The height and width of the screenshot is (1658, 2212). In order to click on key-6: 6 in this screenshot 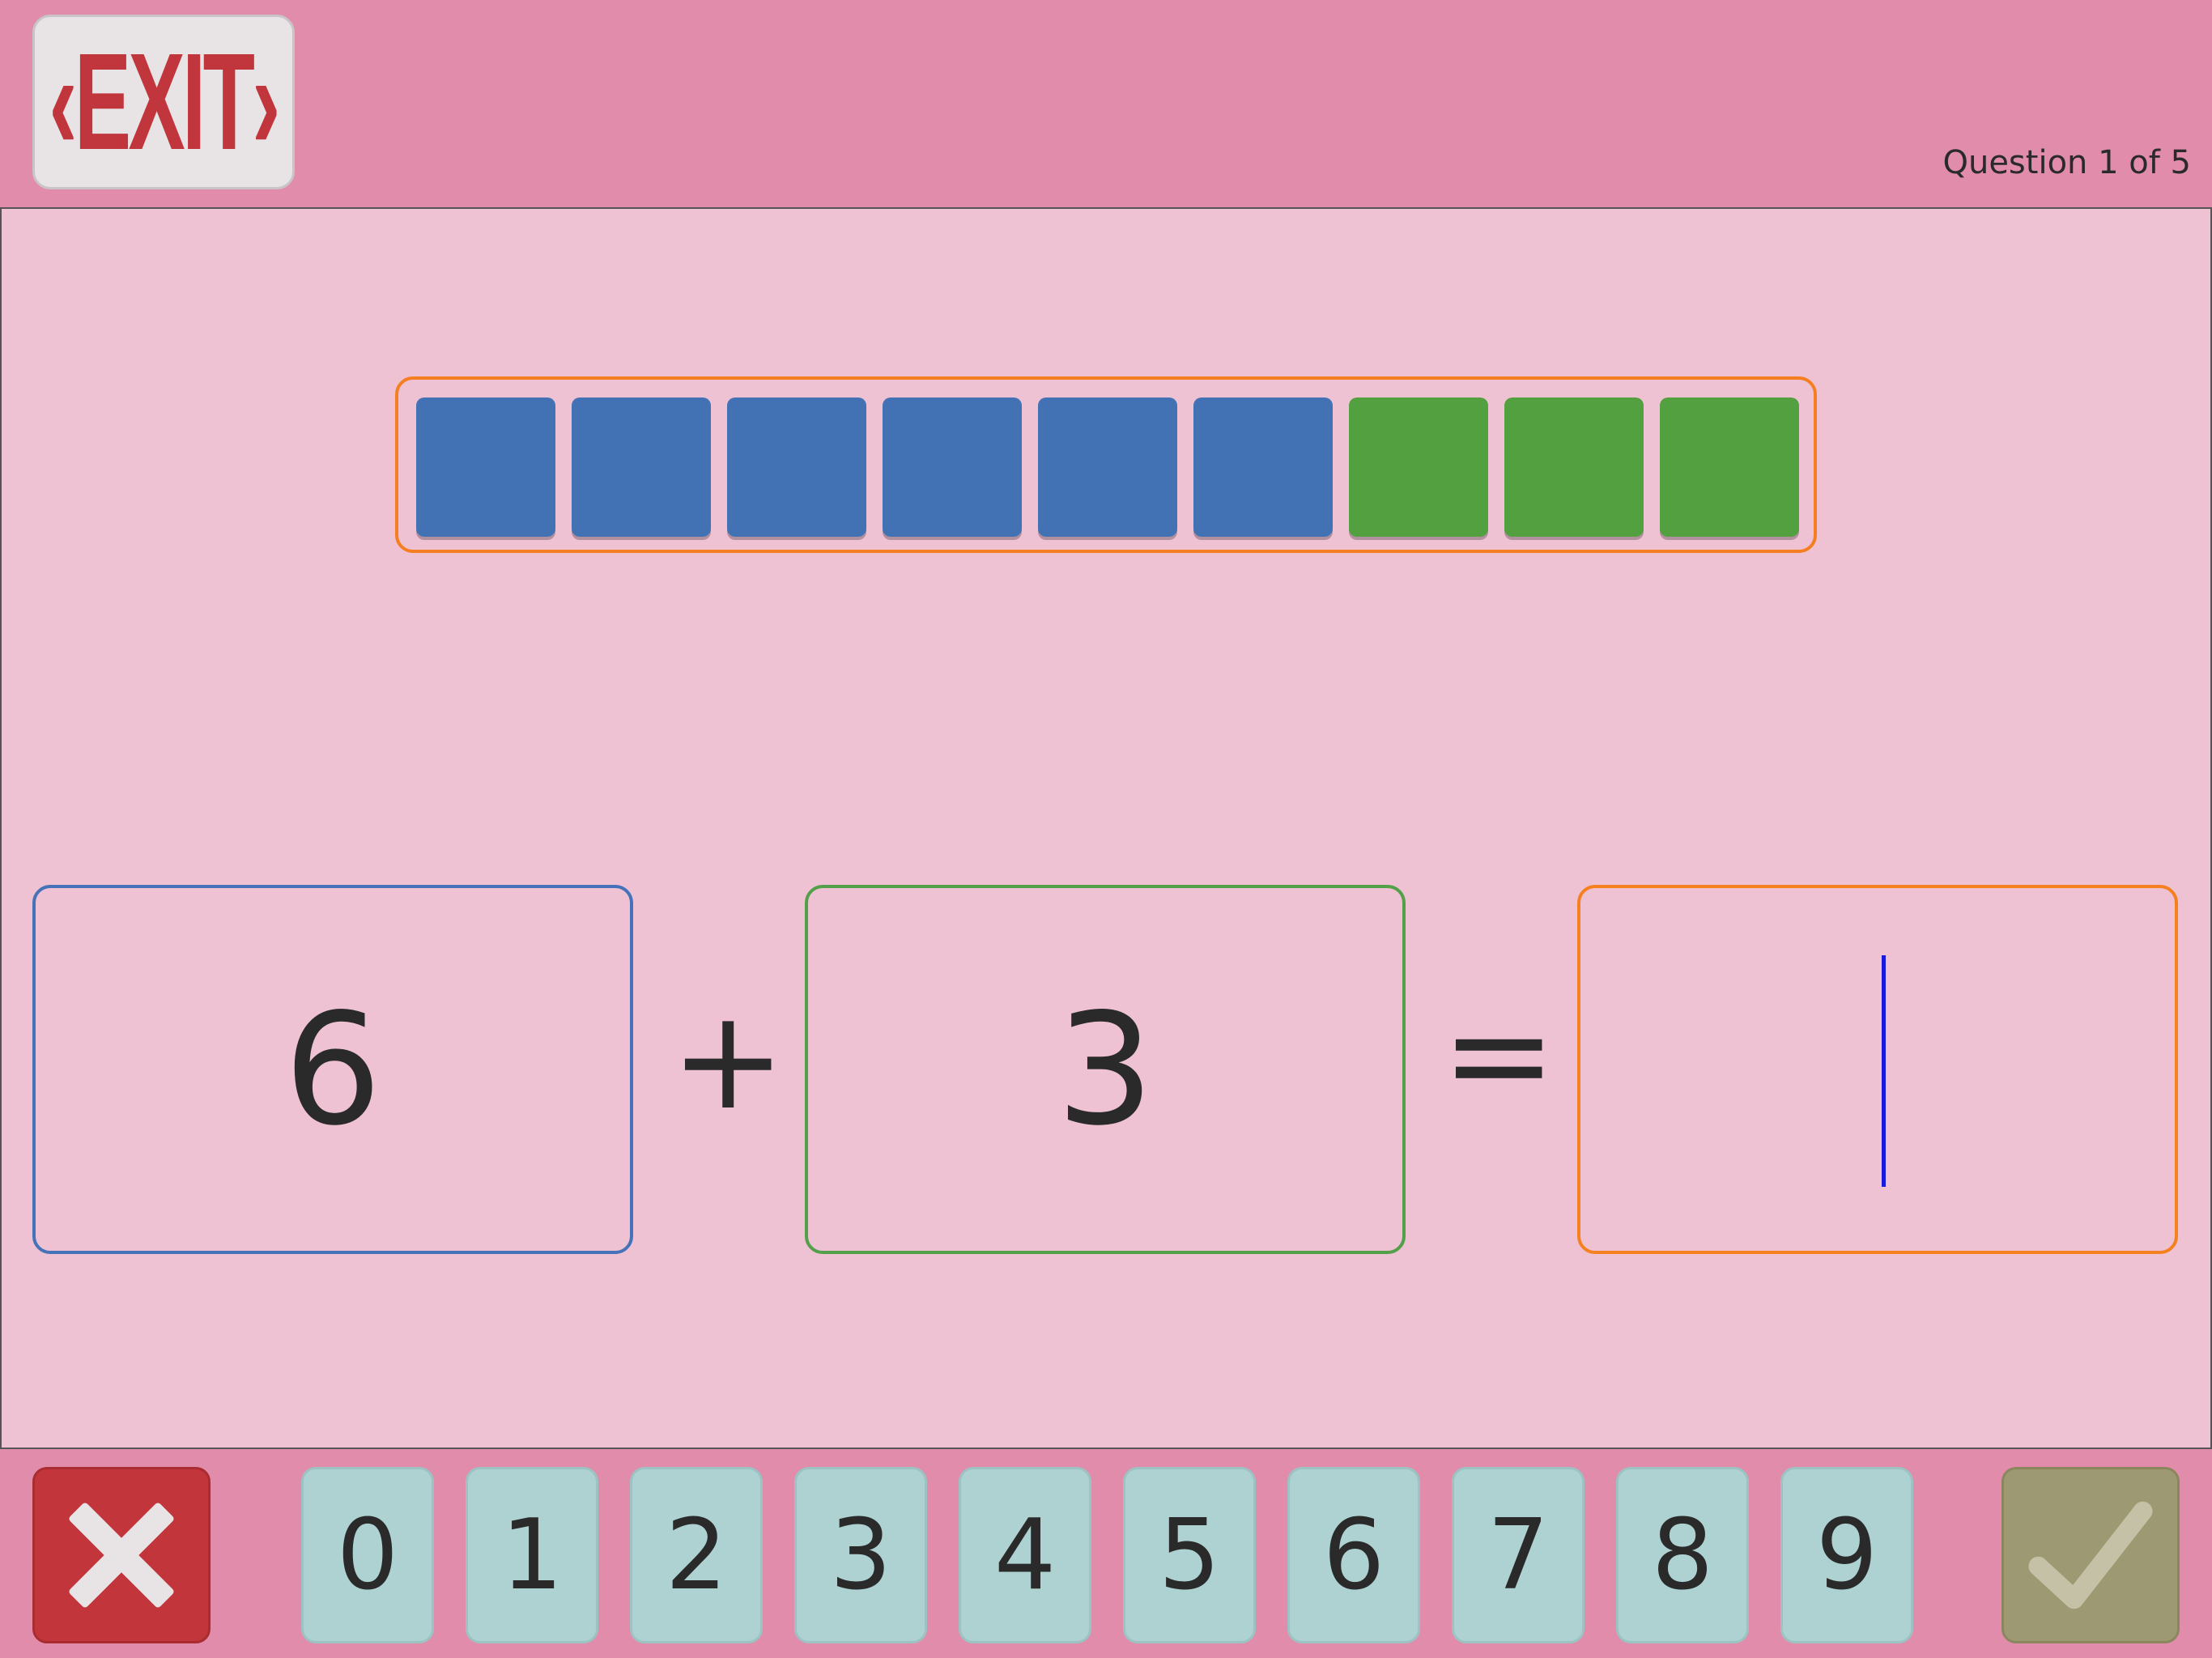, I will do `click(1354, 1555)`.